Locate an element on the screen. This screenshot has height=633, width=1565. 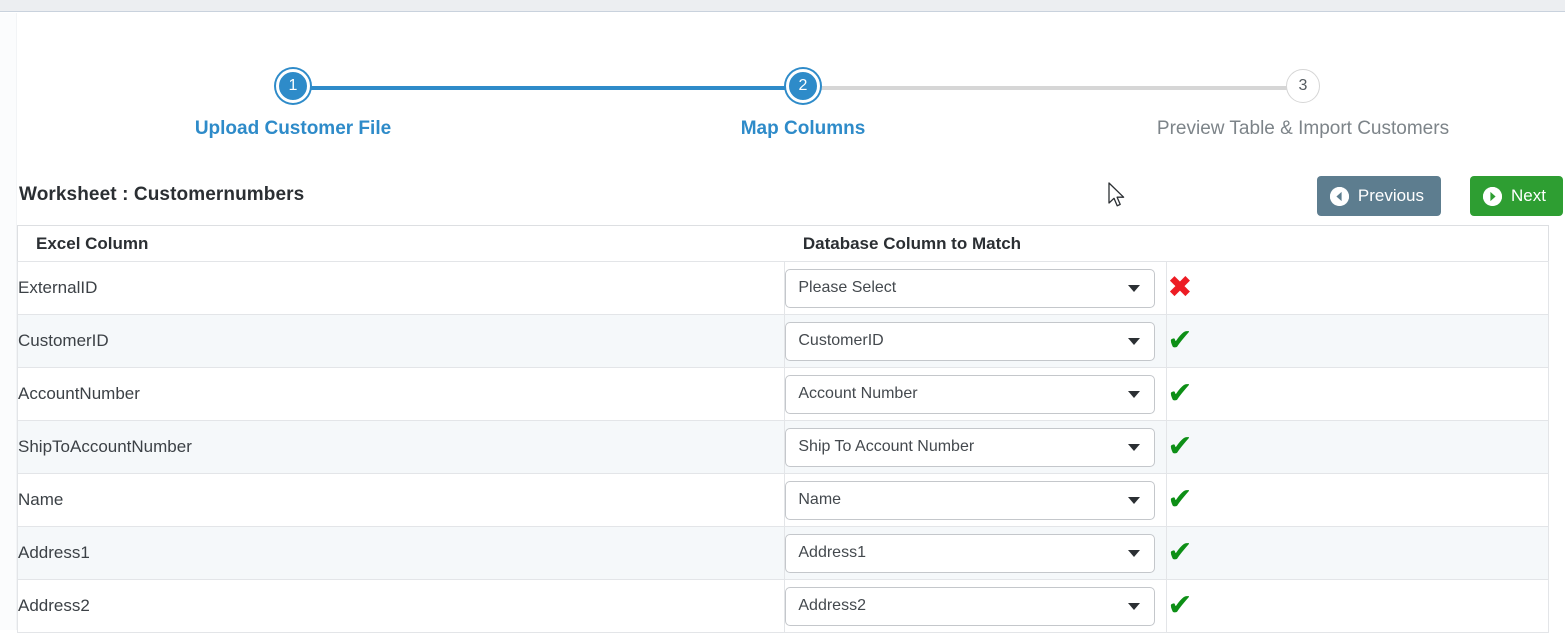
table-row: Address2 Address2 ✔ is located at coordinates (782, 606).